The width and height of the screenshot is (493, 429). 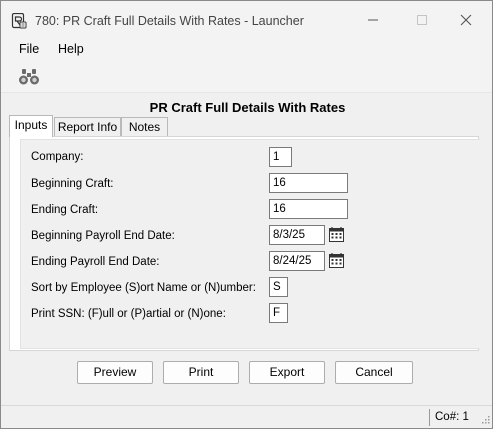 I want to click on ending-craft-label: Ending Craft:, so click(x=65, y=210).